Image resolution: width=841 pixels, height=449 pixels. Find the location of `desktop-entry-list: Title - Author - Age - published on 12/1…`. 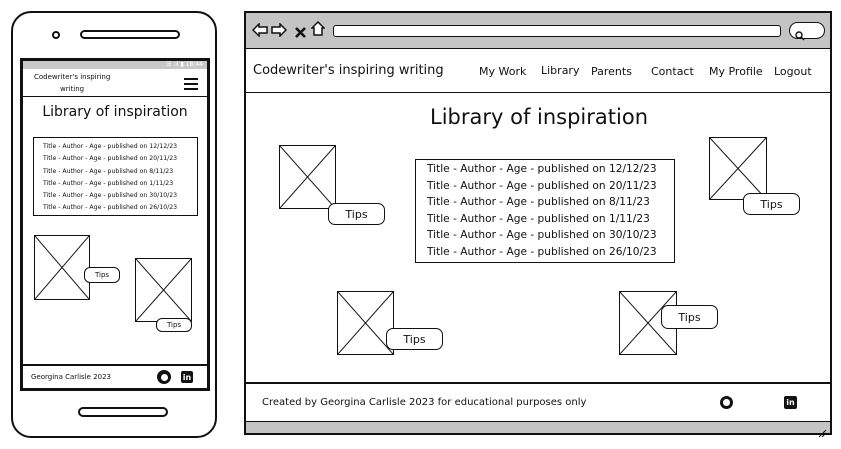

desktop-entry-list: Title - Author - Age - published on 12/1… is located at coordinates (545, 211).